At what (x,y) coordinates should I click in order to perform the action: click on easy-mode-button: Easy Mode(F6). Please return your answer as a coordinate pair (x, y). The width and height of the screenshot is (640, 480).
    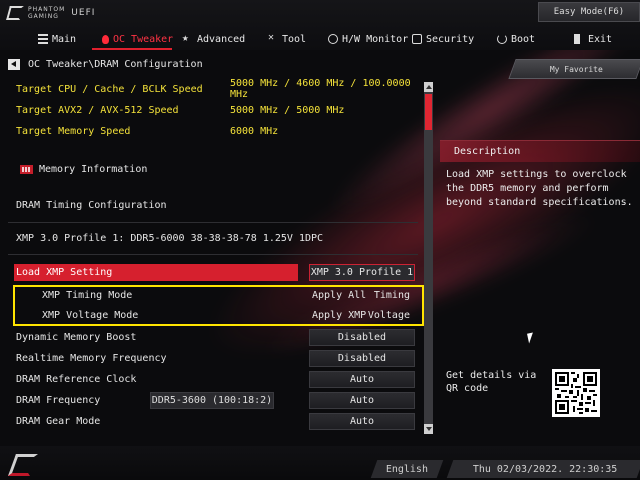
    Looking at the image, I should click on (589, 12).